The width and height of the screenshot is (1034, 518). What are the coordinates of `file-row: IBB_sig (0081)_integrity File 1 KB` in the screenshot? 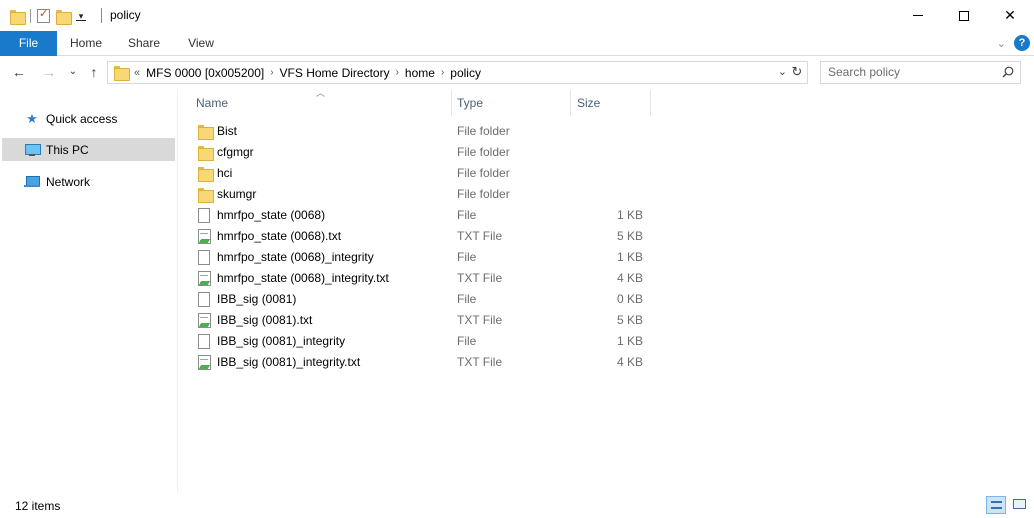 It's located at (421, 341).